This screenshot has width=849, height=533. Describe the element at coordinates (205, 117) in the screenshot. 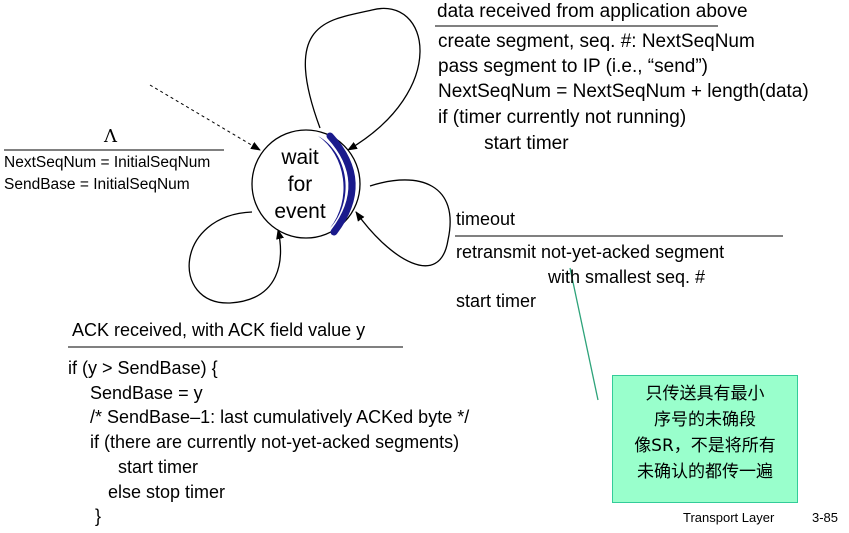

I see `initial-arrow` at that location.